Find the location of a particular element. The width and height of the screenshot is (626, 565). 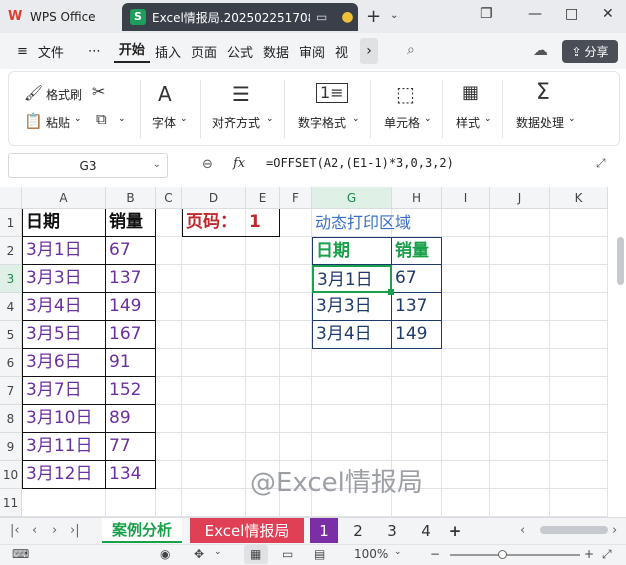

data-processing-label: 数据处理 is located at coordinates (540, 122).